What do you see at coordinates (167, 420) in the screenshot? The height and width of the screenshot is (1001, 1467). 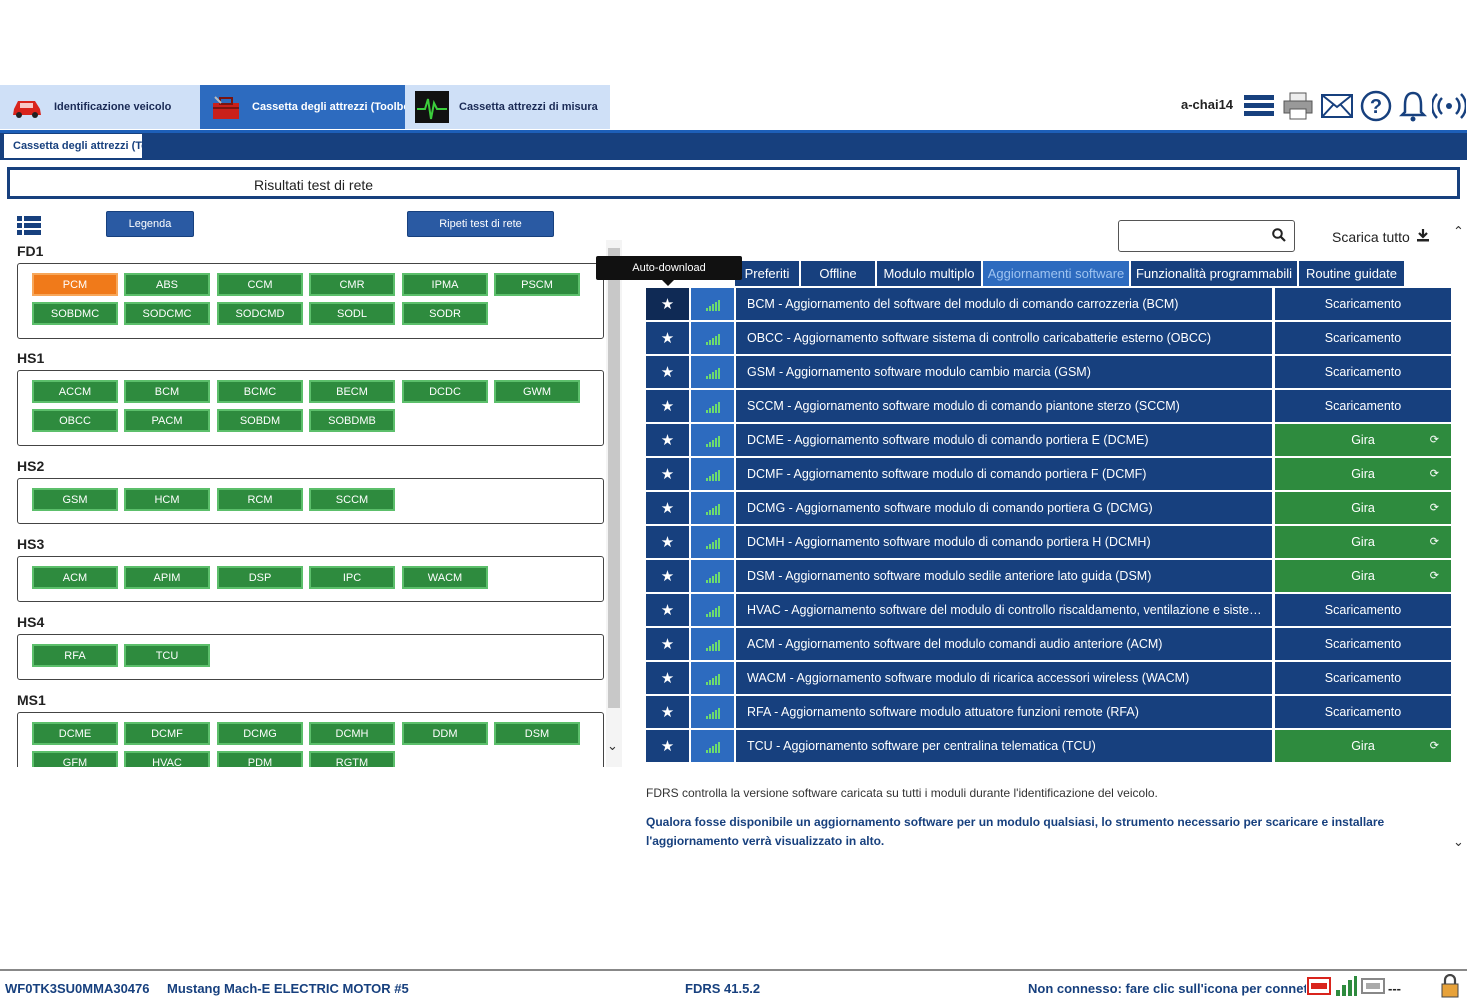 I see `module-button-pacm: PACM` at bounding box center [167, 420].